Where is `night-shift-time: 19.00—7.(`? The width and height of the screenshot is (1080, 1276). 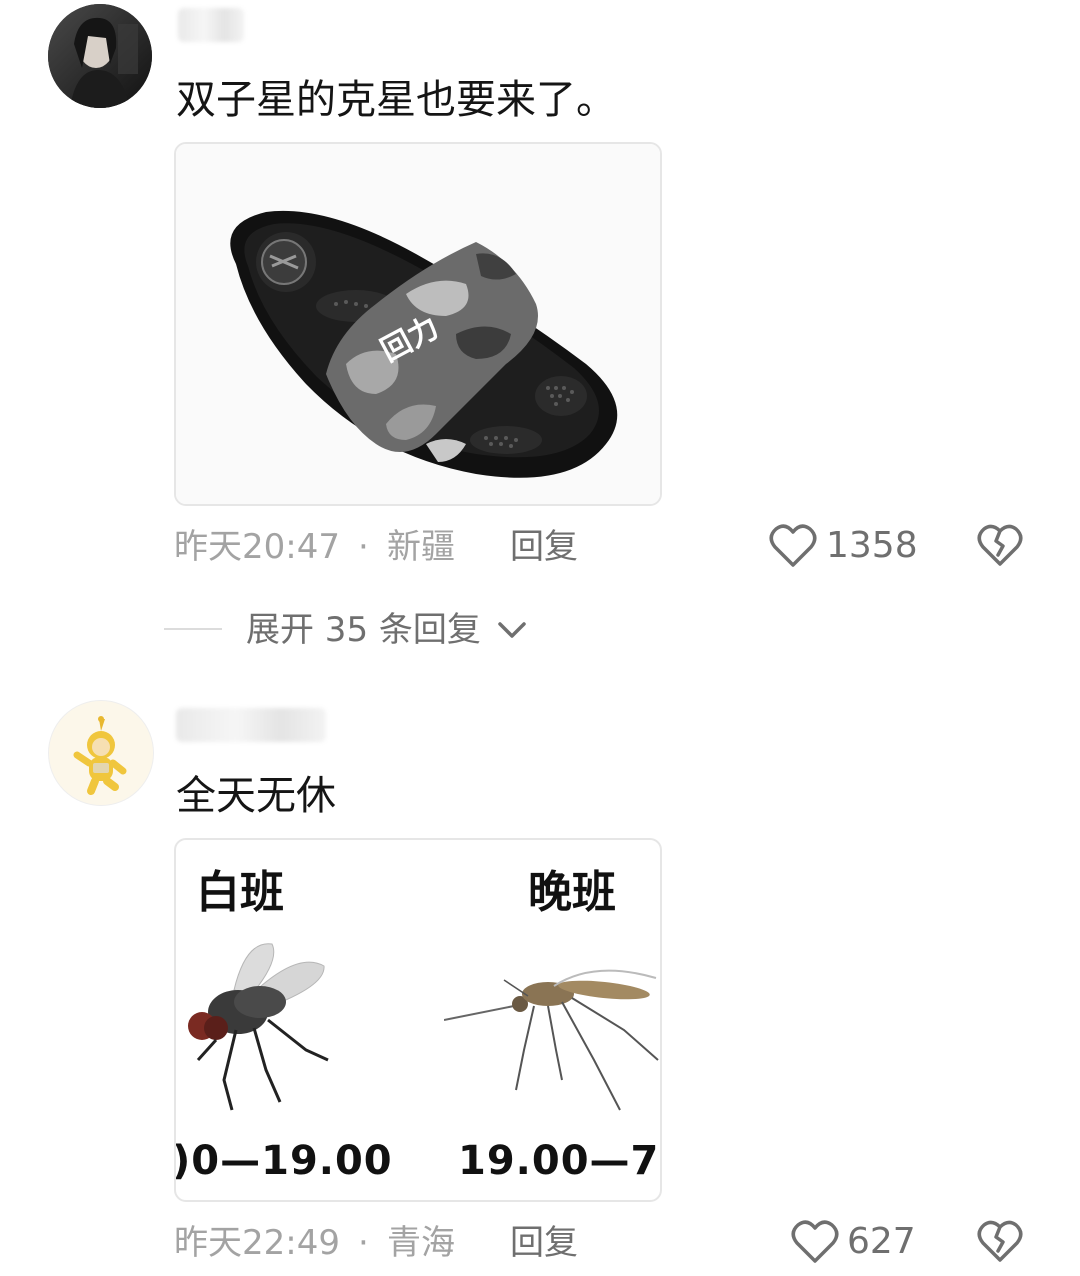
night-shift-time: 19.00—7.( is located at coordinates (559, 1161).